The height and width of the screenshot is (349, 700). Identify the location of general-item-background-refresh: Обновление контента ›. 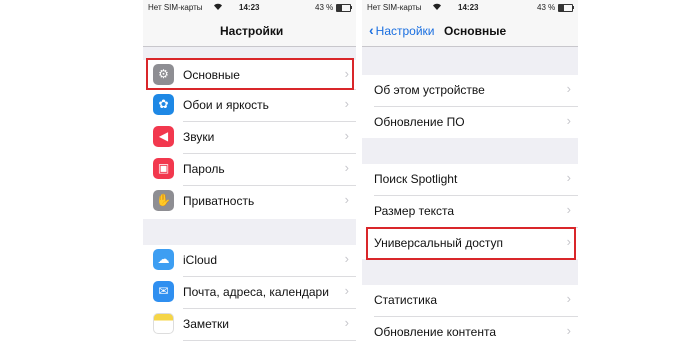
(470, 333).